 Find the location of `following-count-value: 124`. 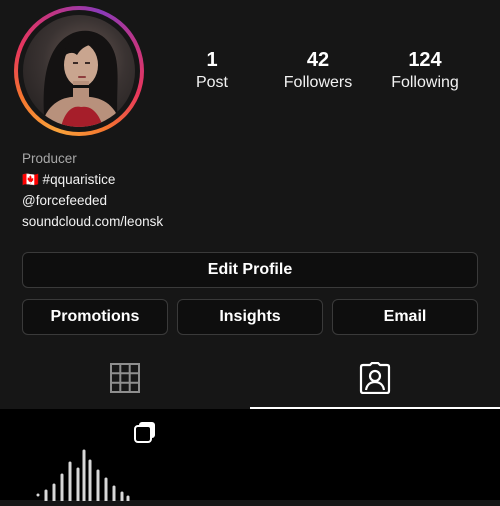

following-count-value: 124 is located at coordinates (425, 60).